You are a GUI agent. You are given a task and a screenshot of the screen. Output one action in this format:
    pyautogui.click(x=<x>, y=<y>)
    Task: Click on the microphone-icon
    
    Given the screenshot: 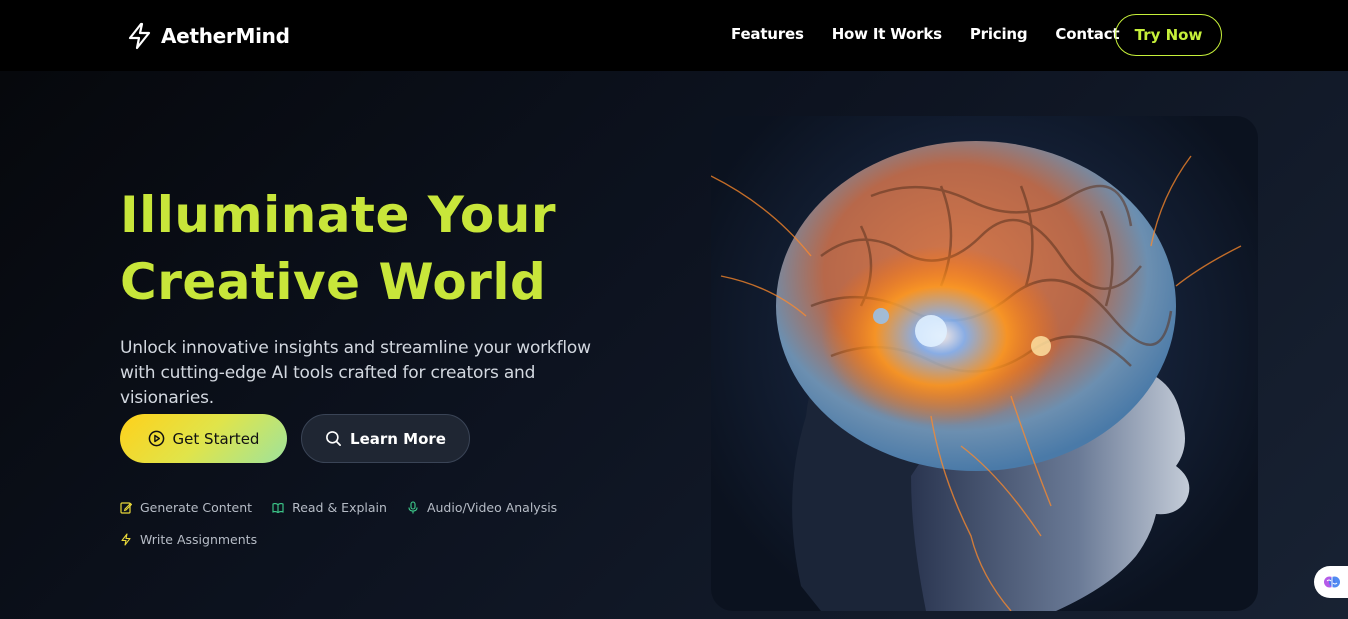 What is the action you would take?
    pyautogui.click(x=413, y=506)
    